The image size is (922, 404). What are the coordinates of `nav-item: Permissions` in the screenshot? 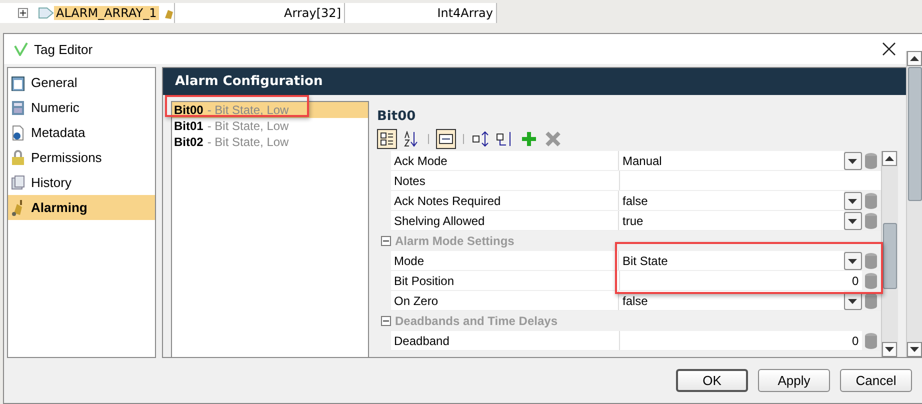 It's located at (81, 157).